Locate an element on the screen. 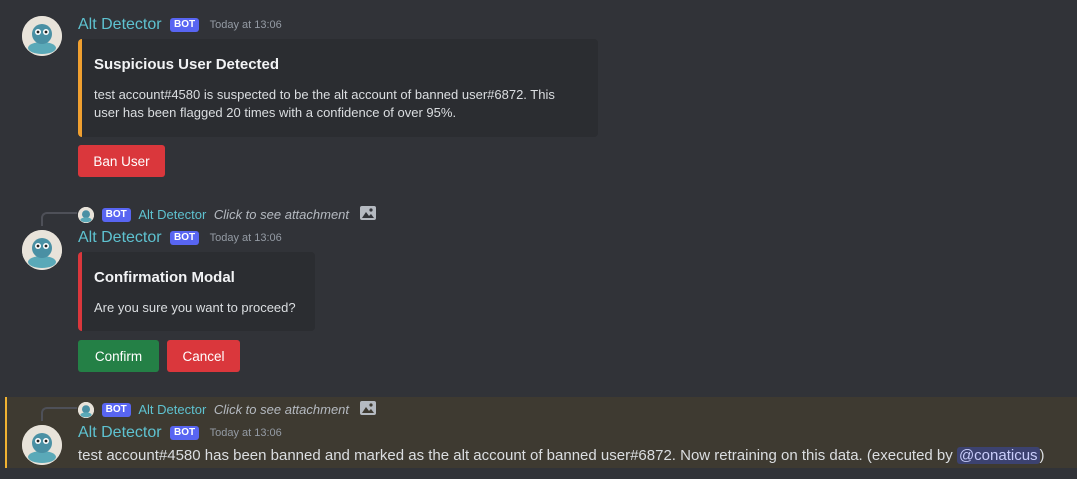 The image size is (1077, 479). embed-description: Are you sure you want to proceed? is located at coordinates (195, 307).